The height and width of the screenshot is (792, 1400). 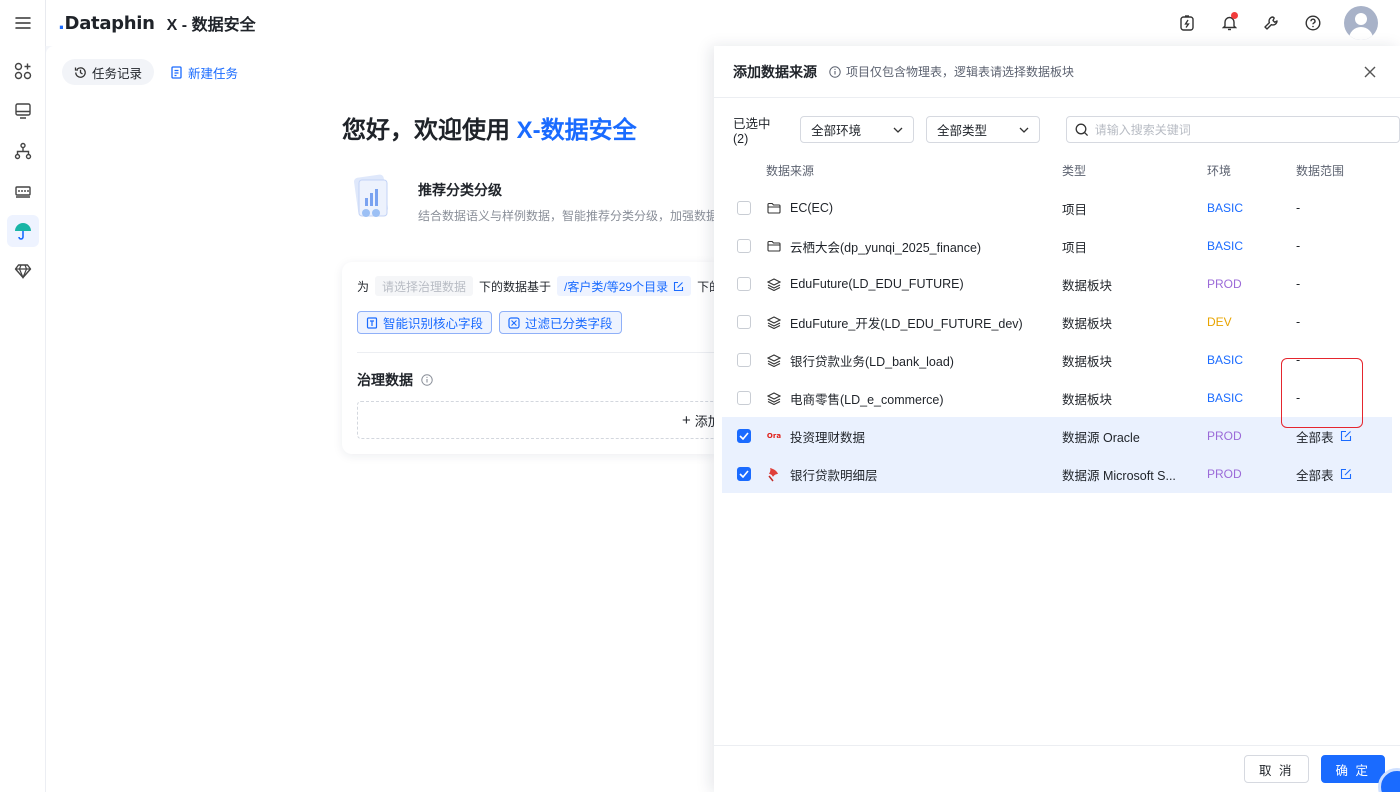 What do you see at coordinates (1057, 246) in the screenshot?
I see `table-row: 云栖大会(dp_yunqi_2025_finance) 项目 BASIC -` at bounding box center [1057, 246].